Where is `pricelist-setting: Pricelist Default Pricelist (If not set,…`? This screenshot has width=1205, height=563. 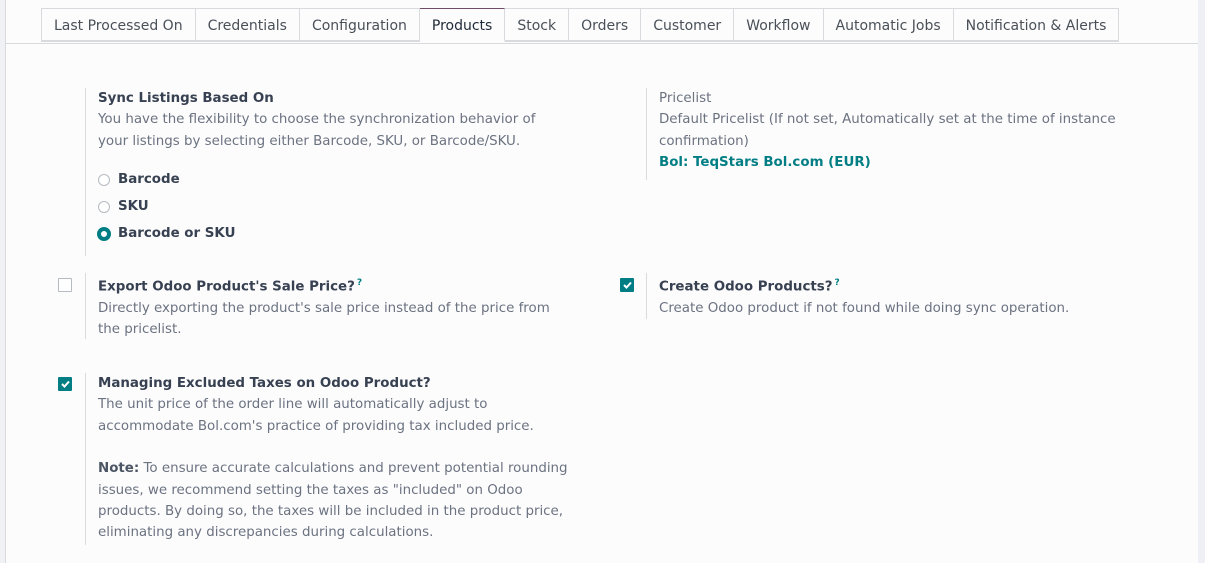
pricelist-setting: Pricelist Default Pricelist (If not set,… is located at coordinates (881, 134).